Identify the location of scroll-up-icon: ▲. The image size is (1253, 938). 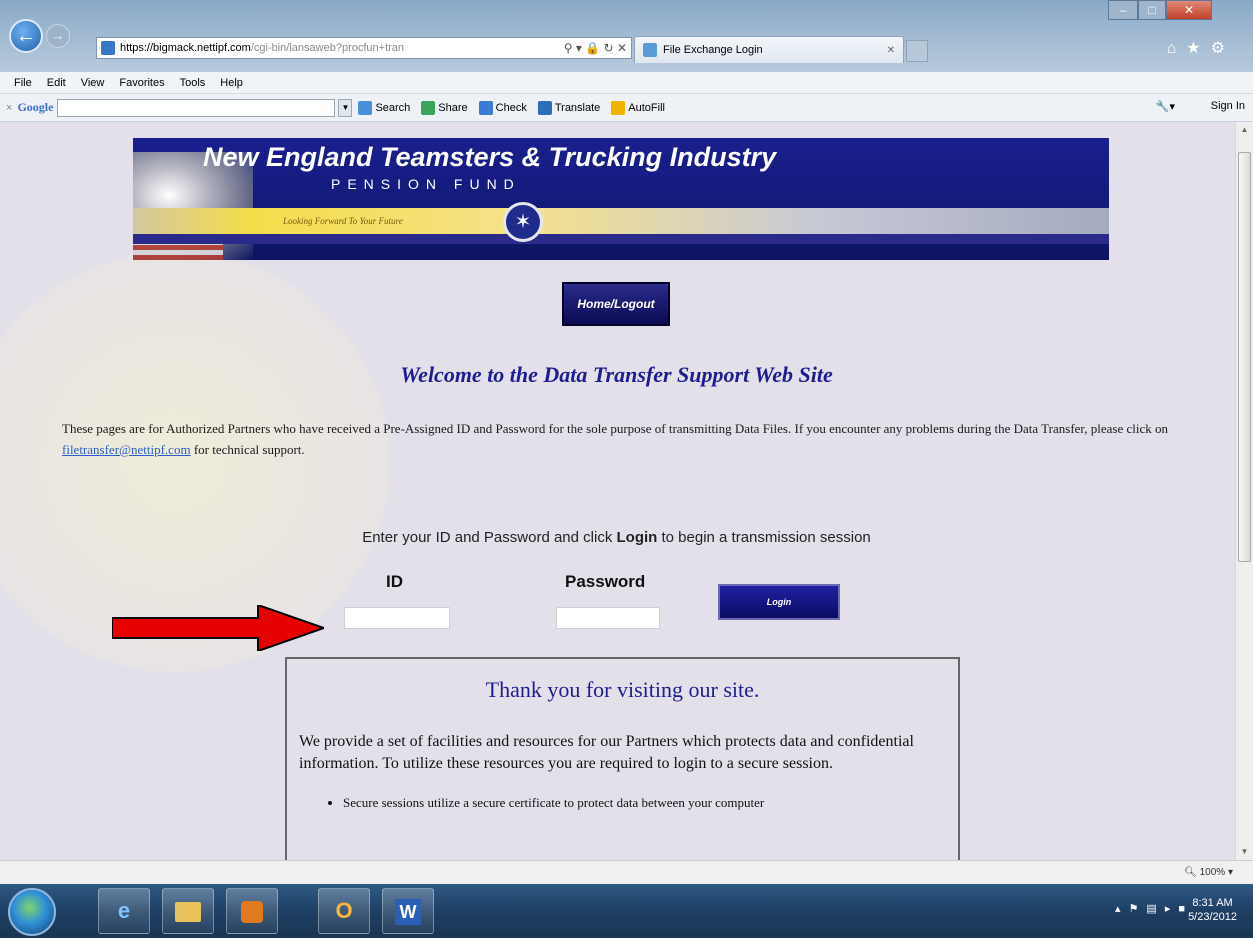
(1244, 130).